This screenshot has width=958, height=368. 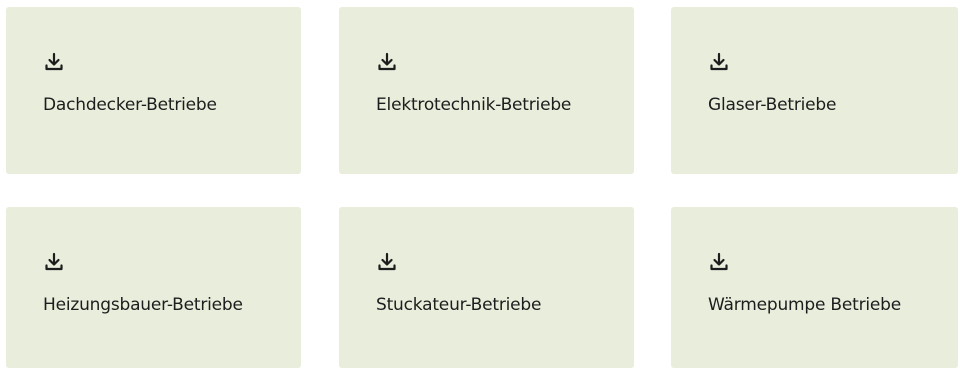 What do you see at coordinates (814, 90) in the screenshot?
I see `download-card-glaser: Glaser-Betriebe` at bounding box center [814, 90].